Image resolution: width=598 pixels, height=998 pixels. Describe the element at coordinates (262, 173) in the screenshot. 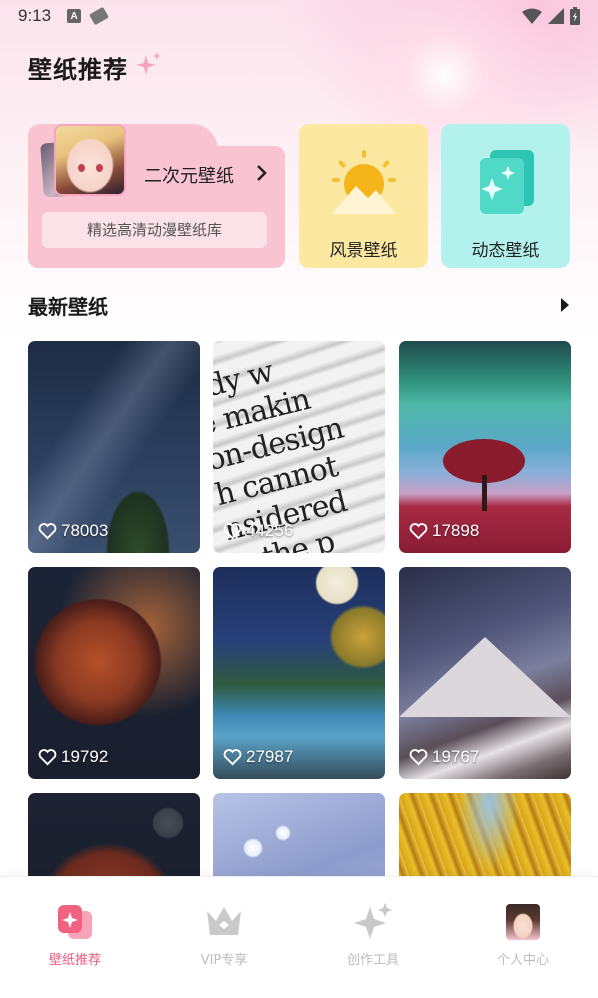

I see `chevron-right-icon` at that location.